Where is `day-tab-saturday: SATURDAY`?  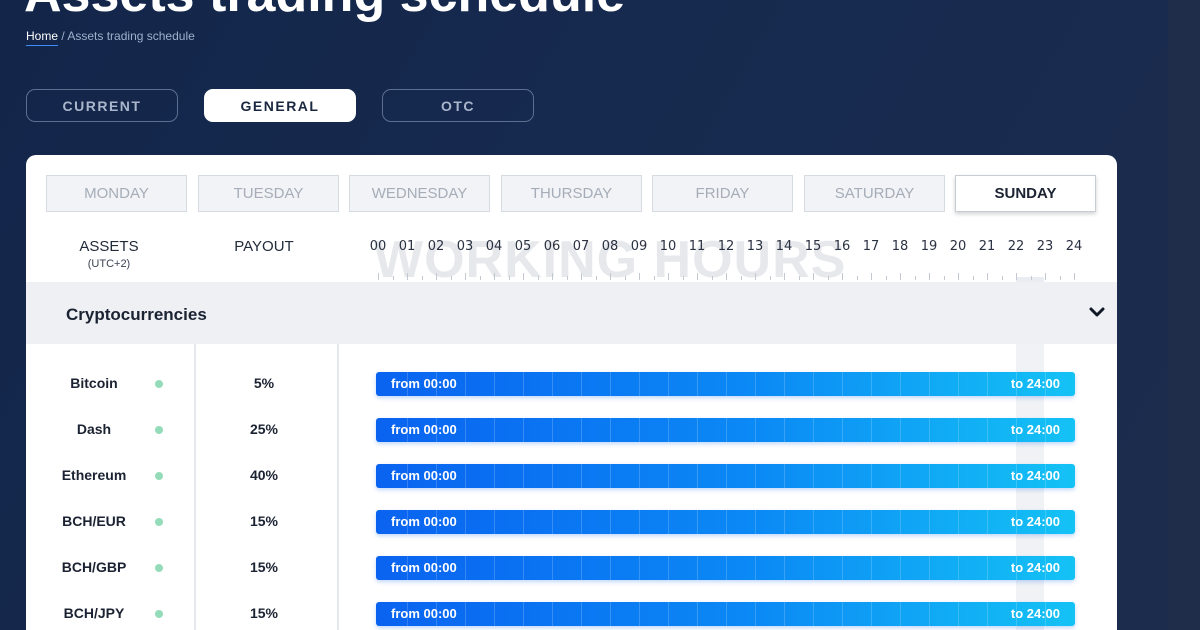
day-tab-saturday: SATURDAY is located at coordinates (874, 193).